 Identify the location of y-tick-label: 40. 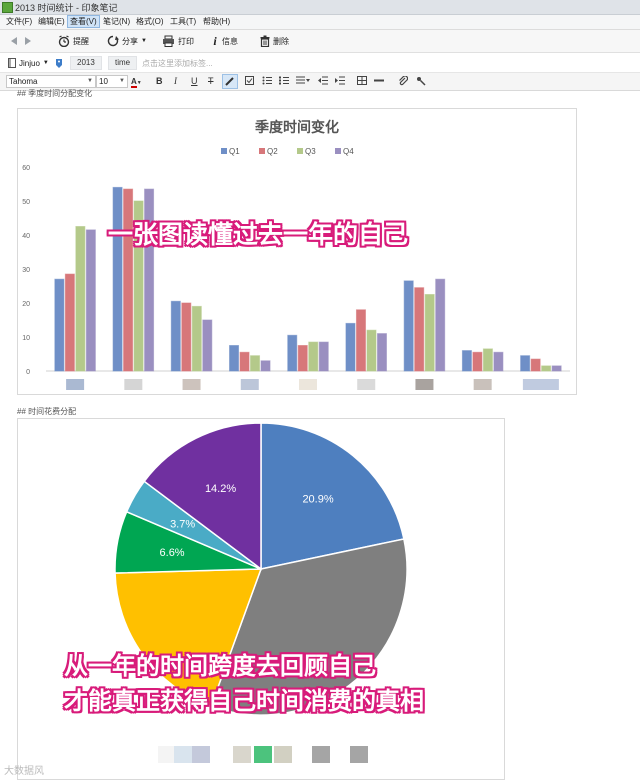
(26, 236).